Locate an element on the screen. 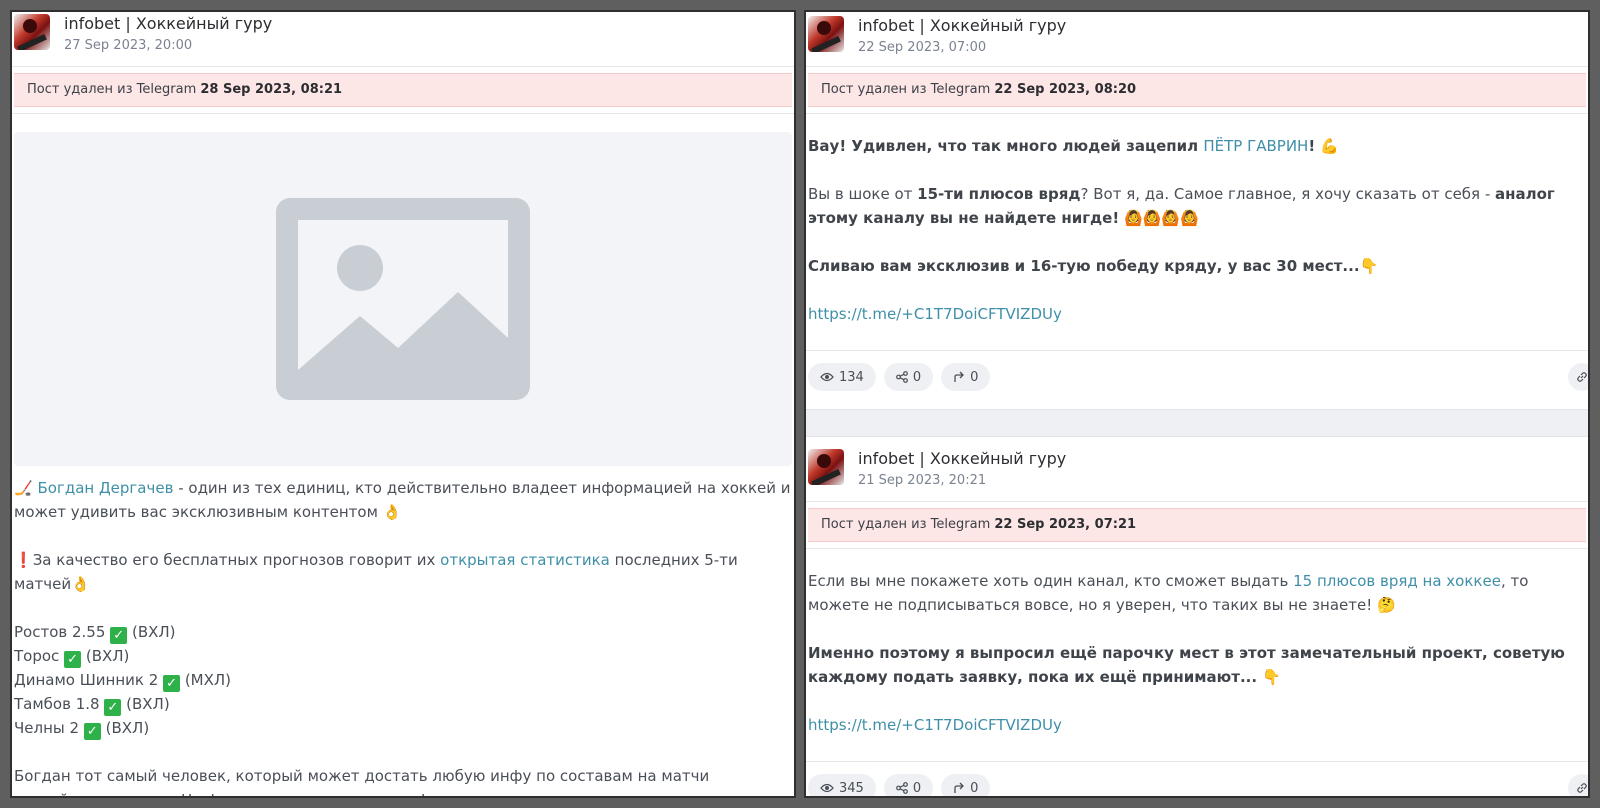 The image size is (1600, 808). list-item: Челны 2 ✓ (ВХЛ) is located at coordinates (82, 729).